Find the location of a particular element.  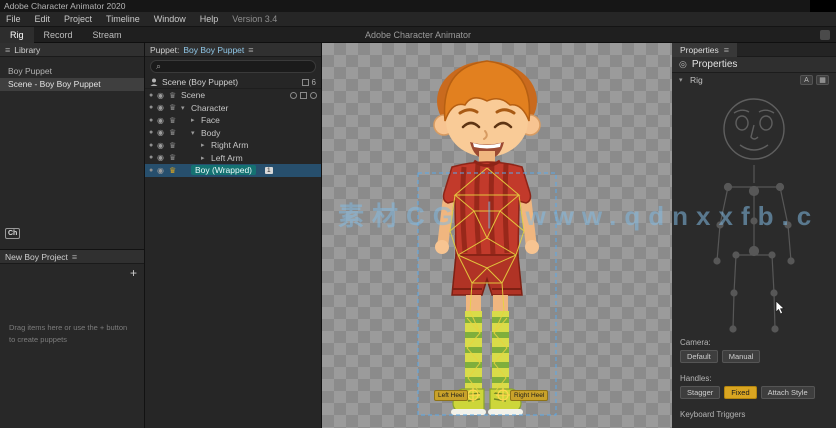

handles-attach-style-button: Attach Style is located at coordinates (787, 392).